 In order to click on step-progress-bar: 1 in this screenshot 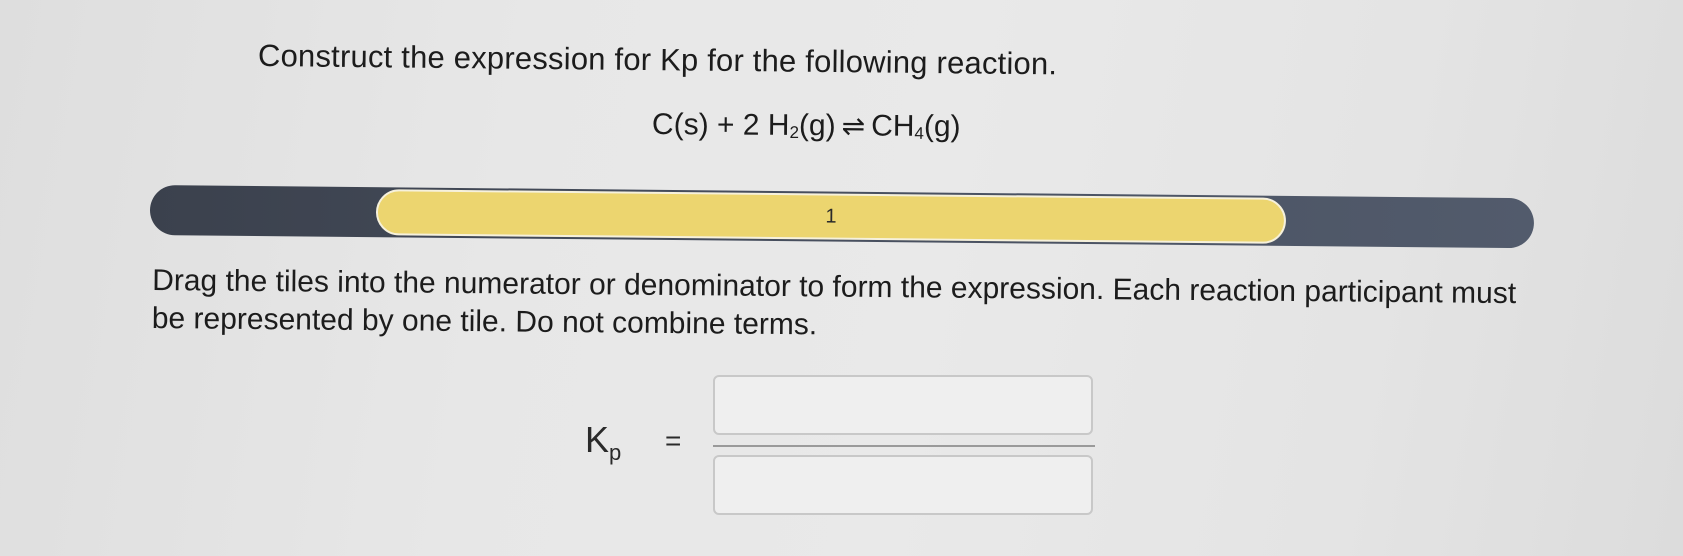, I will do `click(842, 217)`.